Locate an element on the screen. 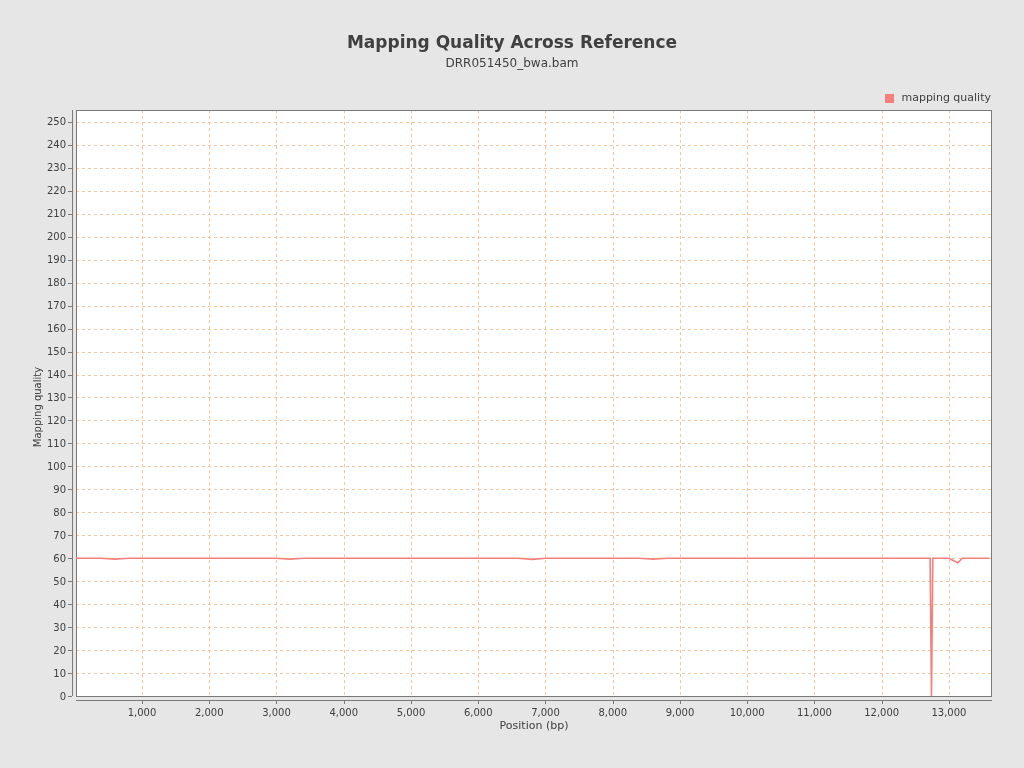 Image resolution: width=1024 pixels, height=768 pixels. tick-label: 40 is located at coordinates (59, 604).